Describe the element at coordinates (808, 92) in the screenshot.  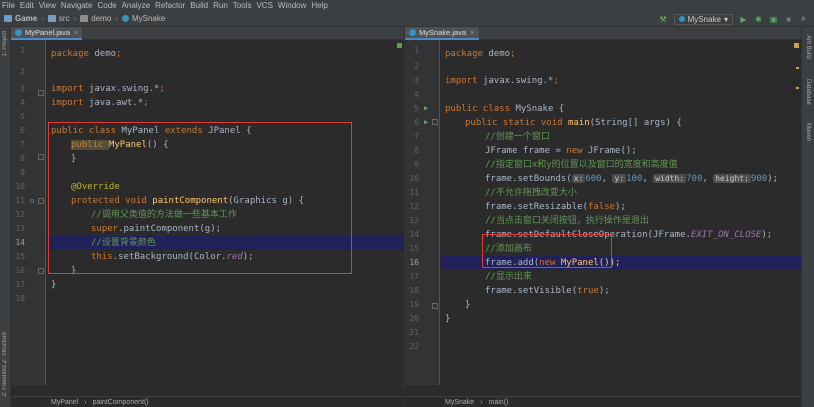
I see `database-tab: Database` at that location.